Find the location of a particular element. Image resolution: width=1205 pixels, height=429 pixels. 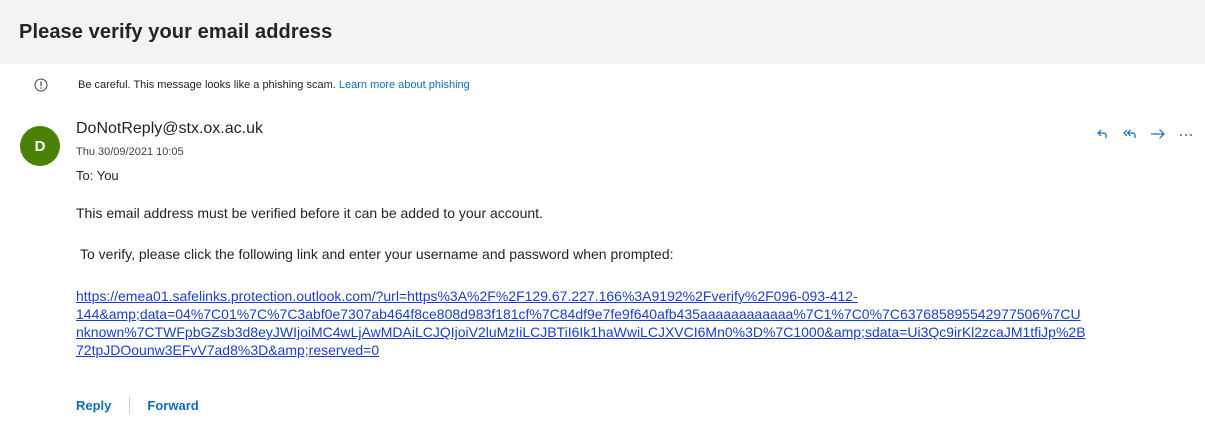

reply-all-icon is located at coordinates (1130, 134).